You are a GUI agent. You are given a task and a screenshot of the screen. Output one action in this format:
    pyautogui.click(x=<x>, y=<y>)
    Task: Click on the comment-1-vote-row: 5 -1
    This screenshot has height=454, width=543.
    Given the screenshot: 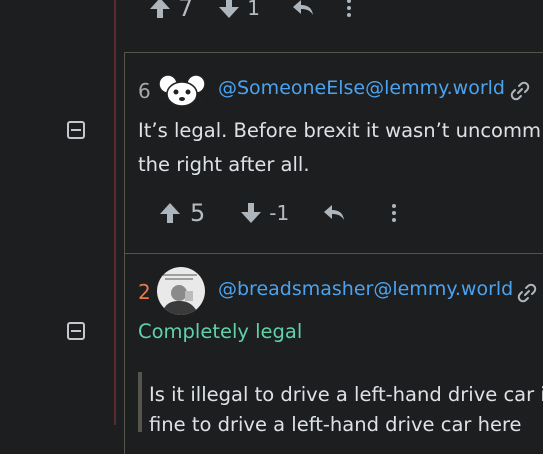 What is the action you would take?
    pyautogui.click(x=277, y=213)
    